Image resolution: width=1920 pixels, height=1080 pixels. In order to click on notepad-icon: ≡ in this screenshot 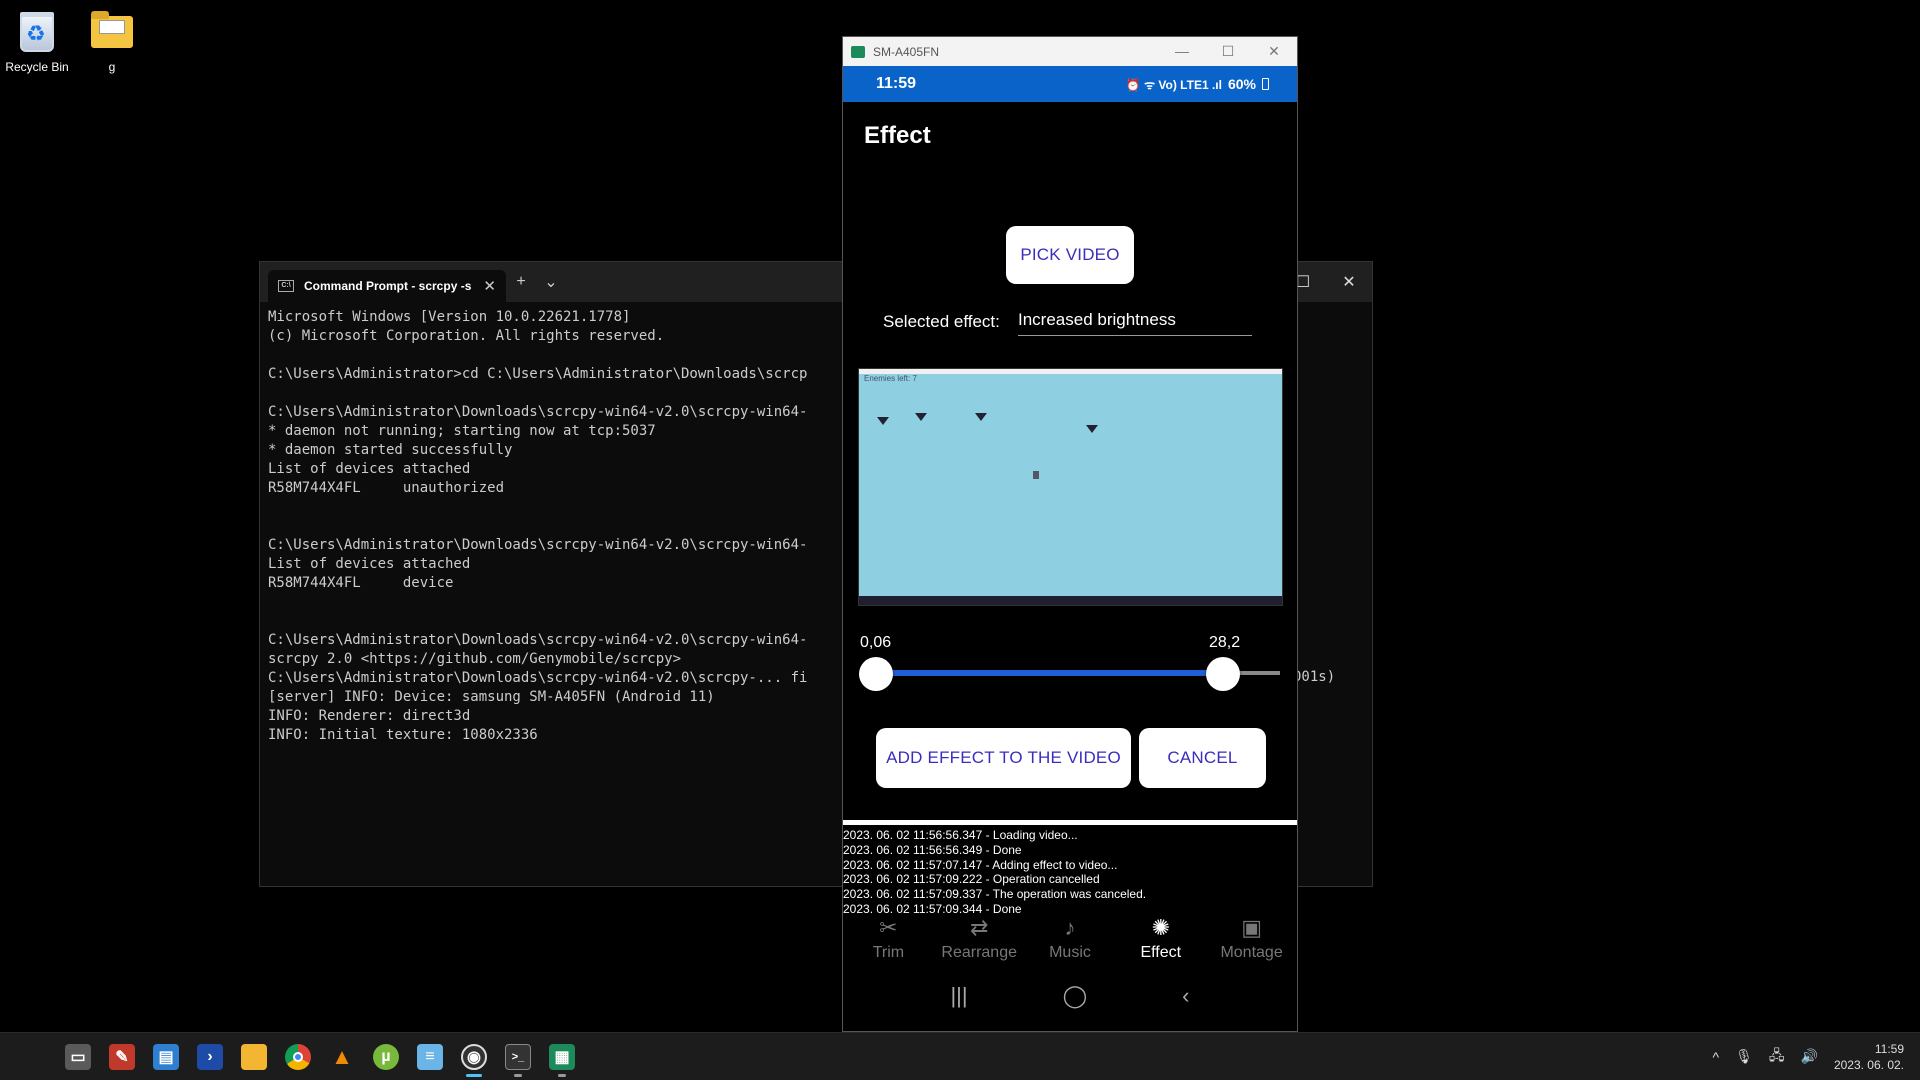, I will do `click(430, 1056)`.